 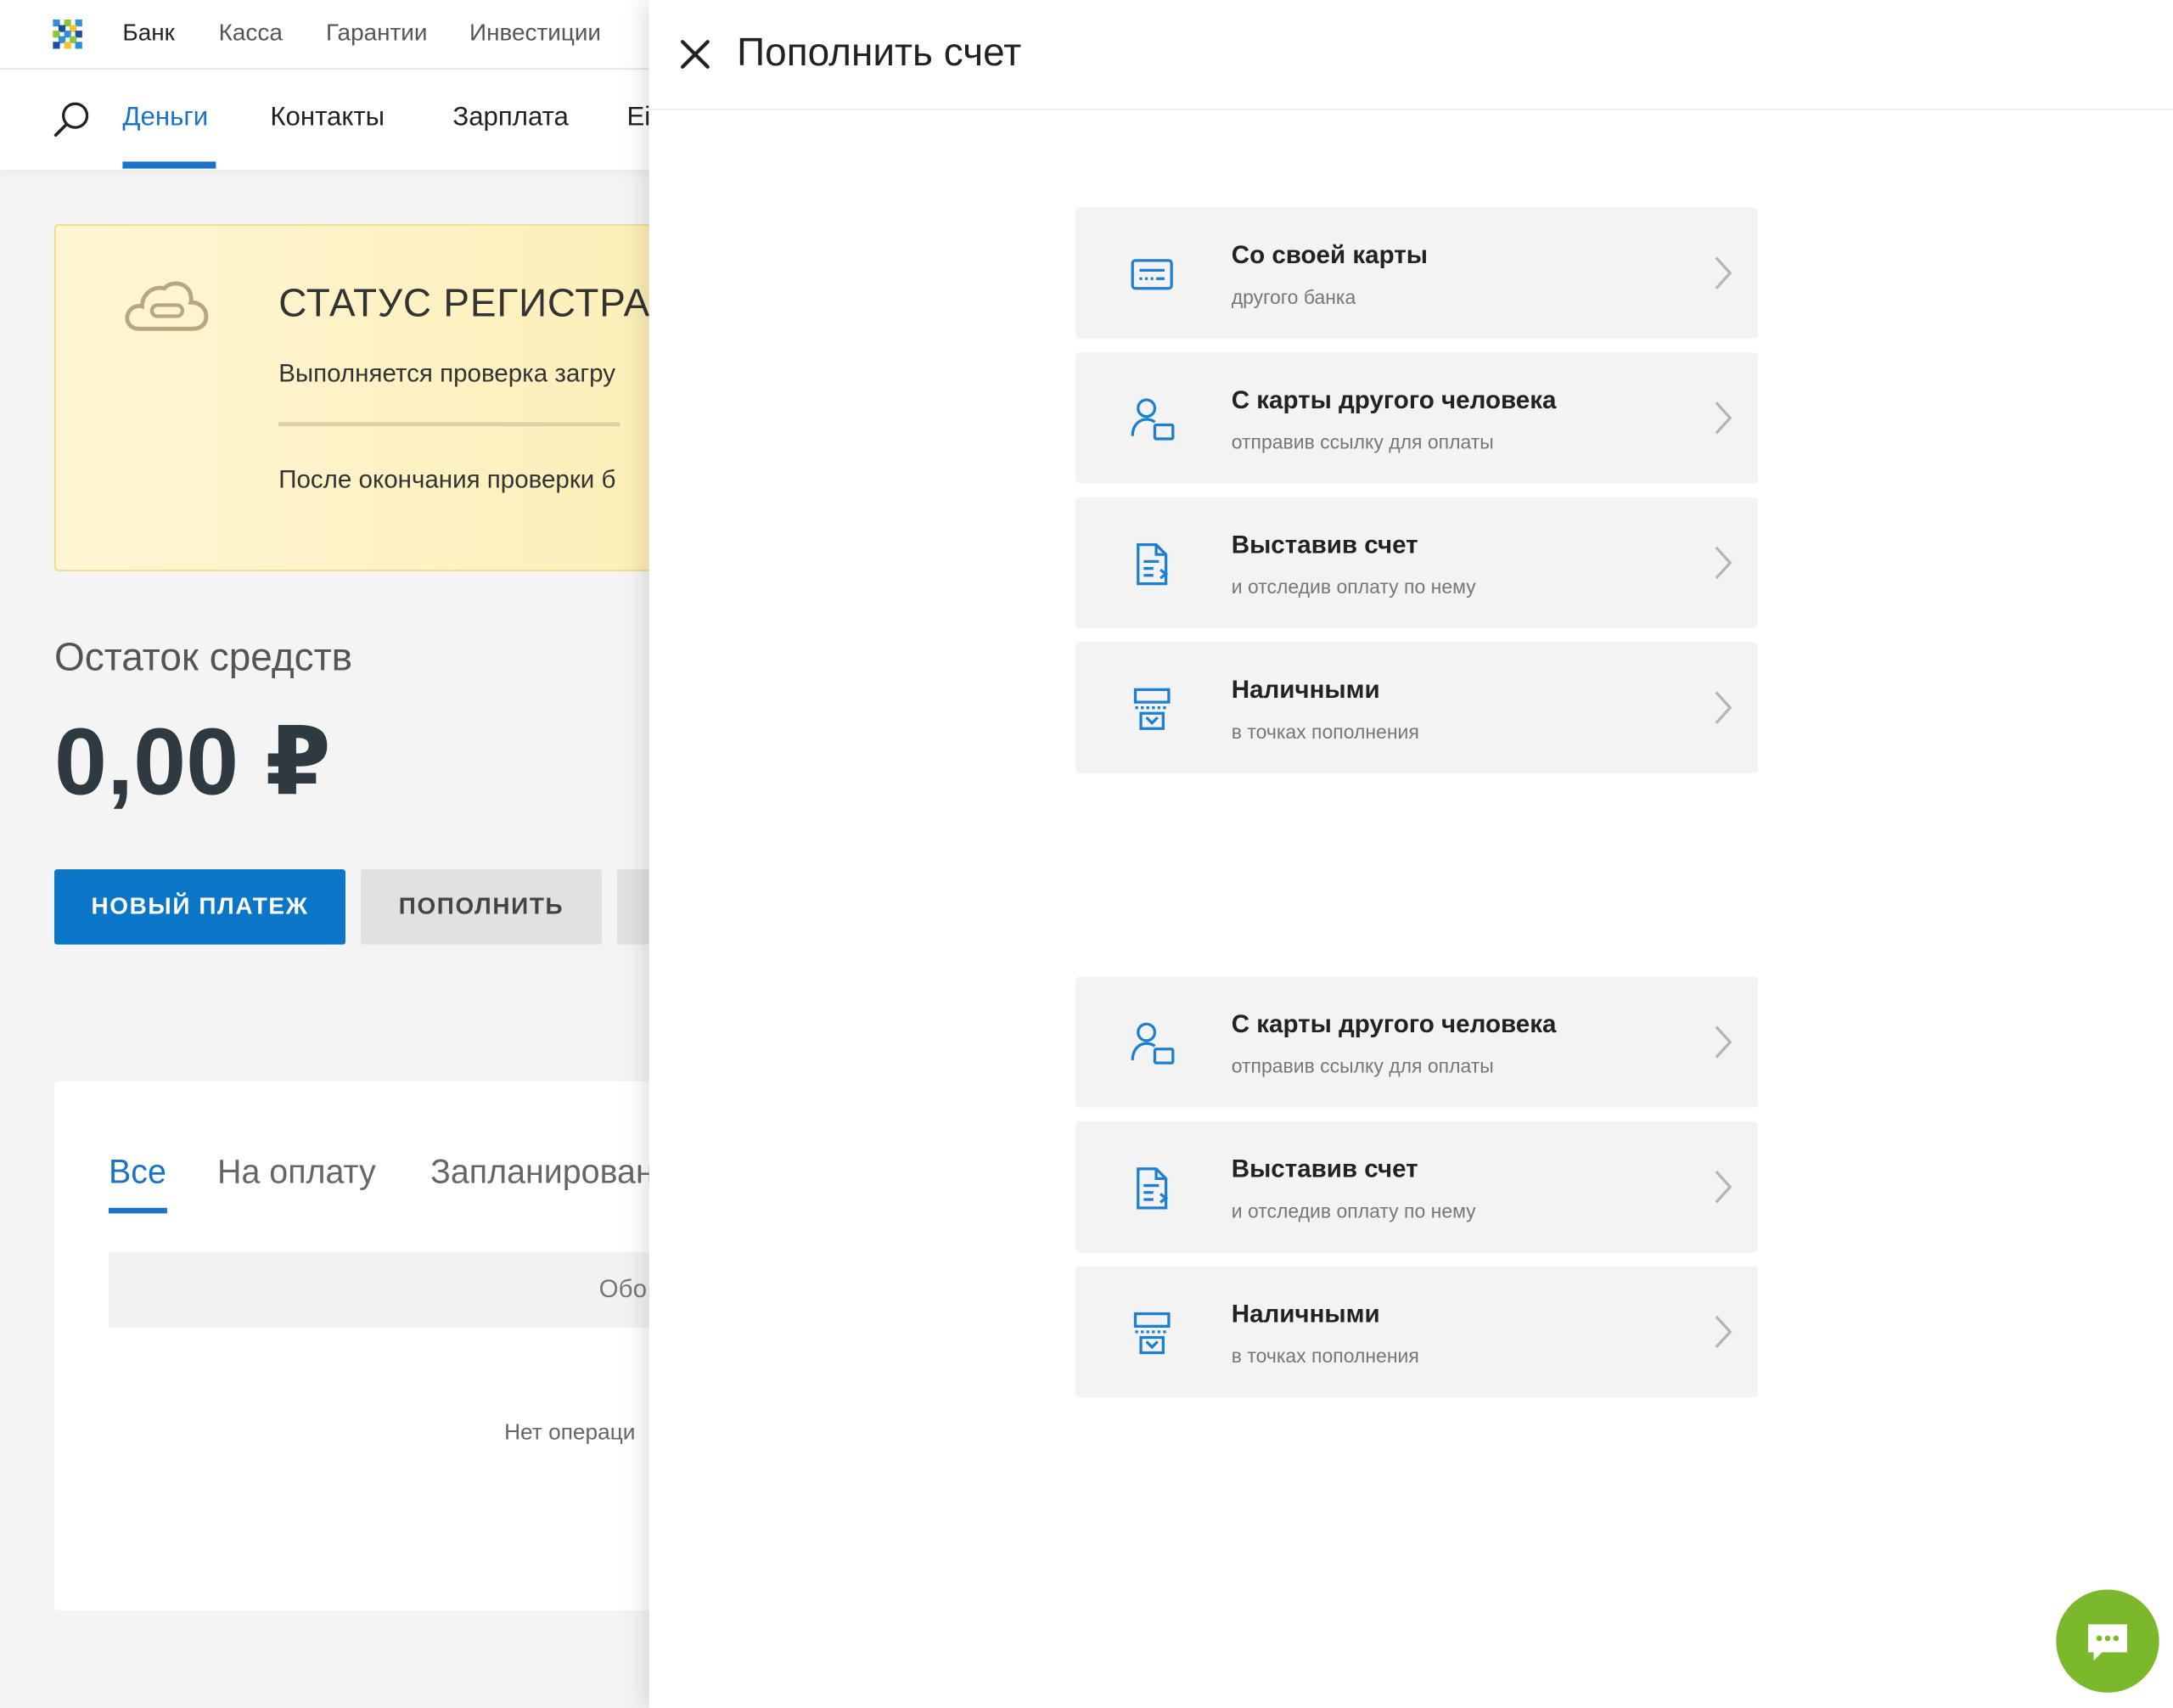 I want to click on empty-operations-text: Нет операци, so click(x=570, y=1432).